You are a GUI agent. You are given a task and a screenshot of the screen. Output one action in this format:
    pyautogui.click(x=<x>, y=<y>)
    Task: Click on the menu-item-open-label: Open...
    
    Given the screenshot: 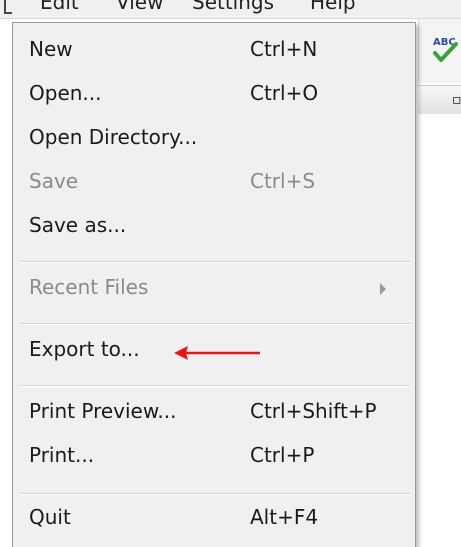 What is the action you would take?
    pyautogui.click(x=65, y=93)
    